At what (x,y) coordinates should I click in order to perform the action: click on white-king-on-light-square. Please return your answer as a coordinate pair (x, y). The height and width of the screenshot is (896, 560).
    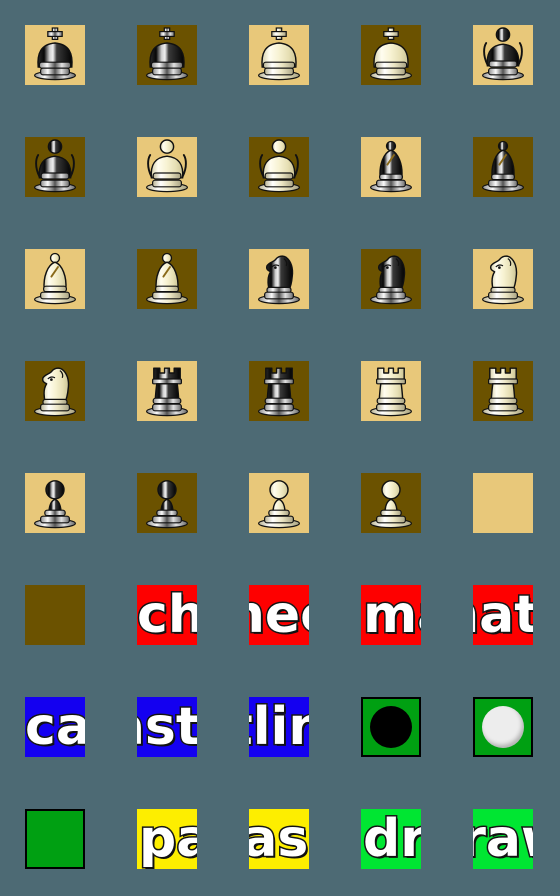
    Looking at the image, I should click on (279, 55).